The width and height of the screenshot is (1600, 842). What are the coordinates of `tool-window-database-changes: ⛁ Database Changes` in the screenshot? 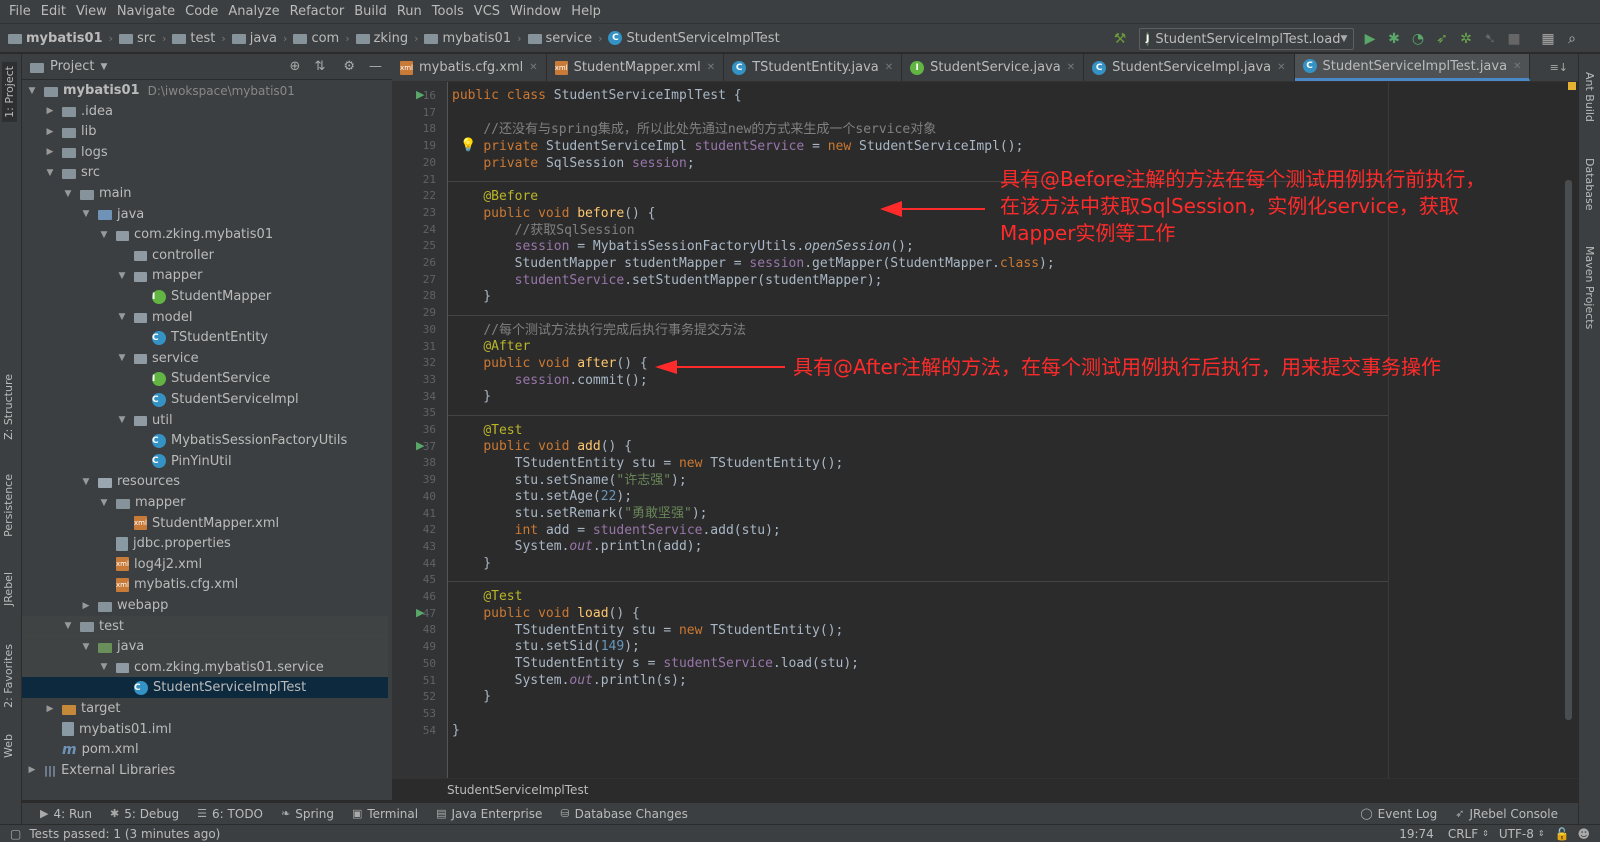 It's located at (624, 814).